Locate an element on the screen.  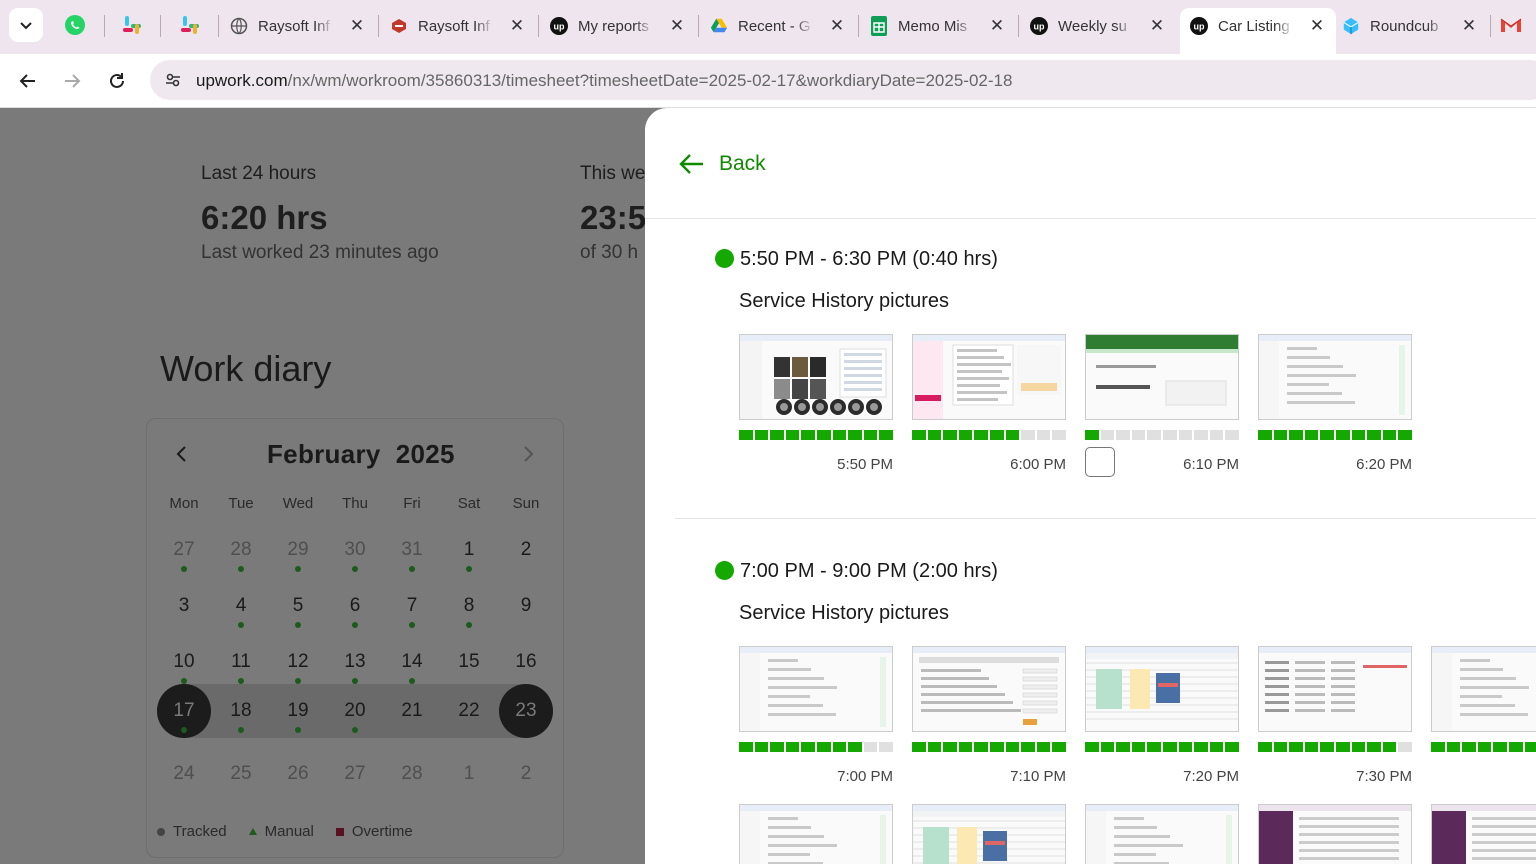
screenshot-select-checkbox is located at coordinates (1100, 462).